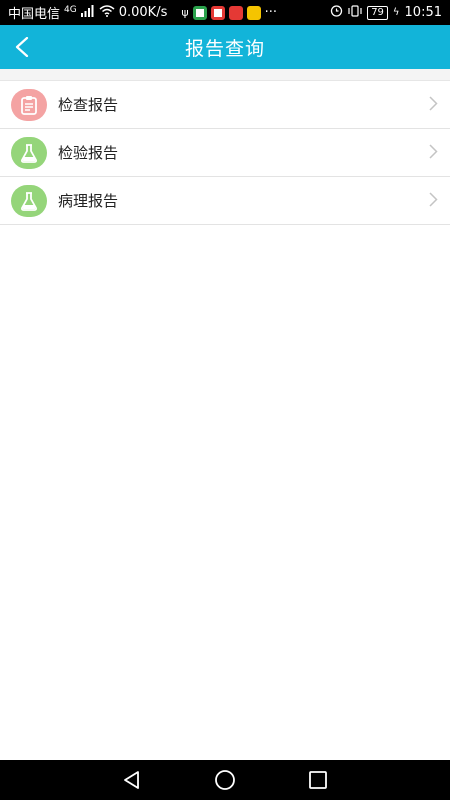 The width and height of the screenshot is (450, 800). What do you see at coordinates (88, 153) in the screenshot?
I see `menu-item-label: 检验报告` at bounding box center [88, 153].